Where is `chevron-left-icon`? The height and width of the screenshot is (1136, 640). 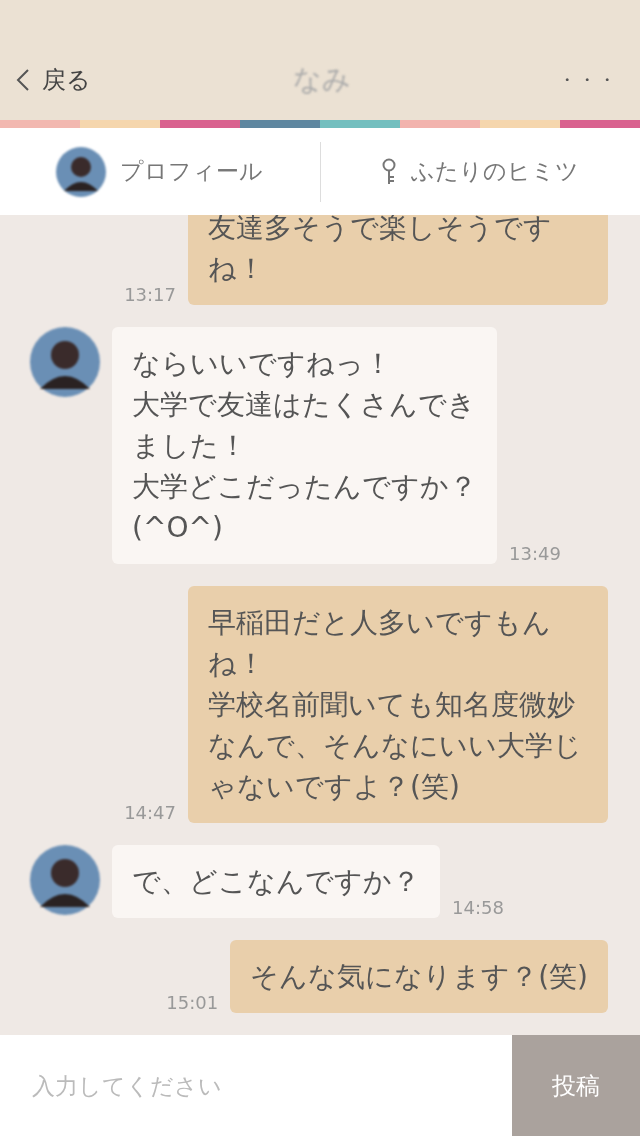 chevron-left-icon is located at coordinates (23, 80).